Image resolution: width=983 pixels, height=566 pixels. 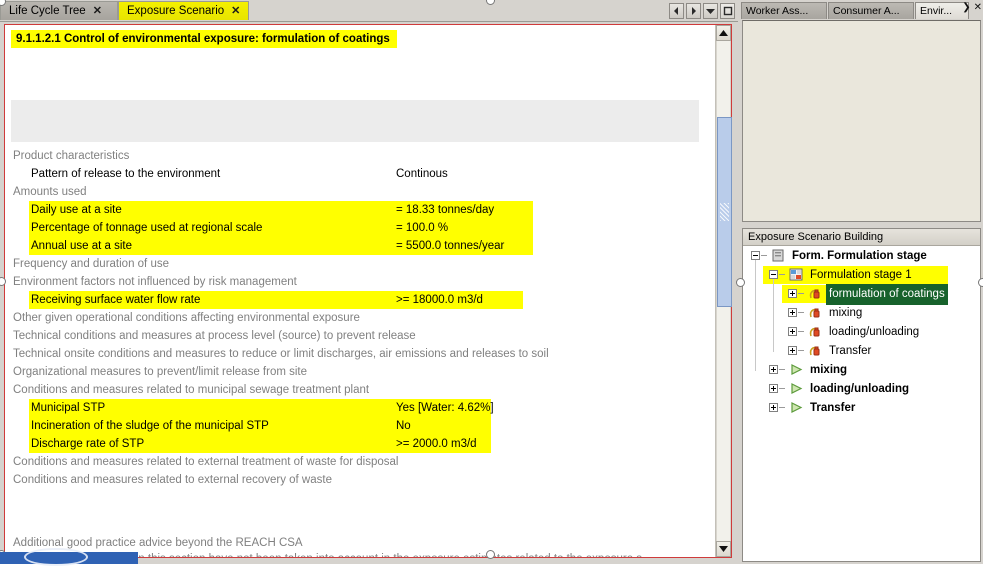 What do you see at coordinates (359, 156) in the screenshot?
I see `section-header-row: Product characteristics` at bounding box center [359, 156].